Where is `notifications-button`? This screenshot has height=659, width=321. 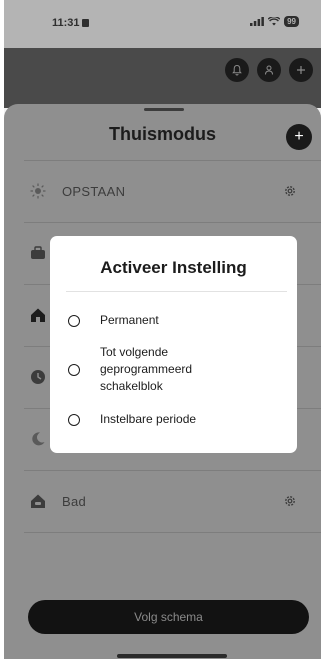 notifications-button is located at coordinates (237, 70).